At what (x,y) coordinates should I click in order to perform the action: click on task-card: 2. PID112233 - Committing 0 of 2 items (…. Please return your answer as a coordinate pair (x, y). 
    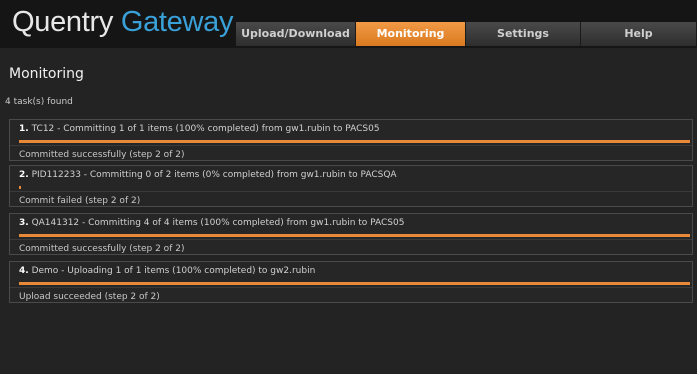
    Looking at the image, I should click on (351, 186).